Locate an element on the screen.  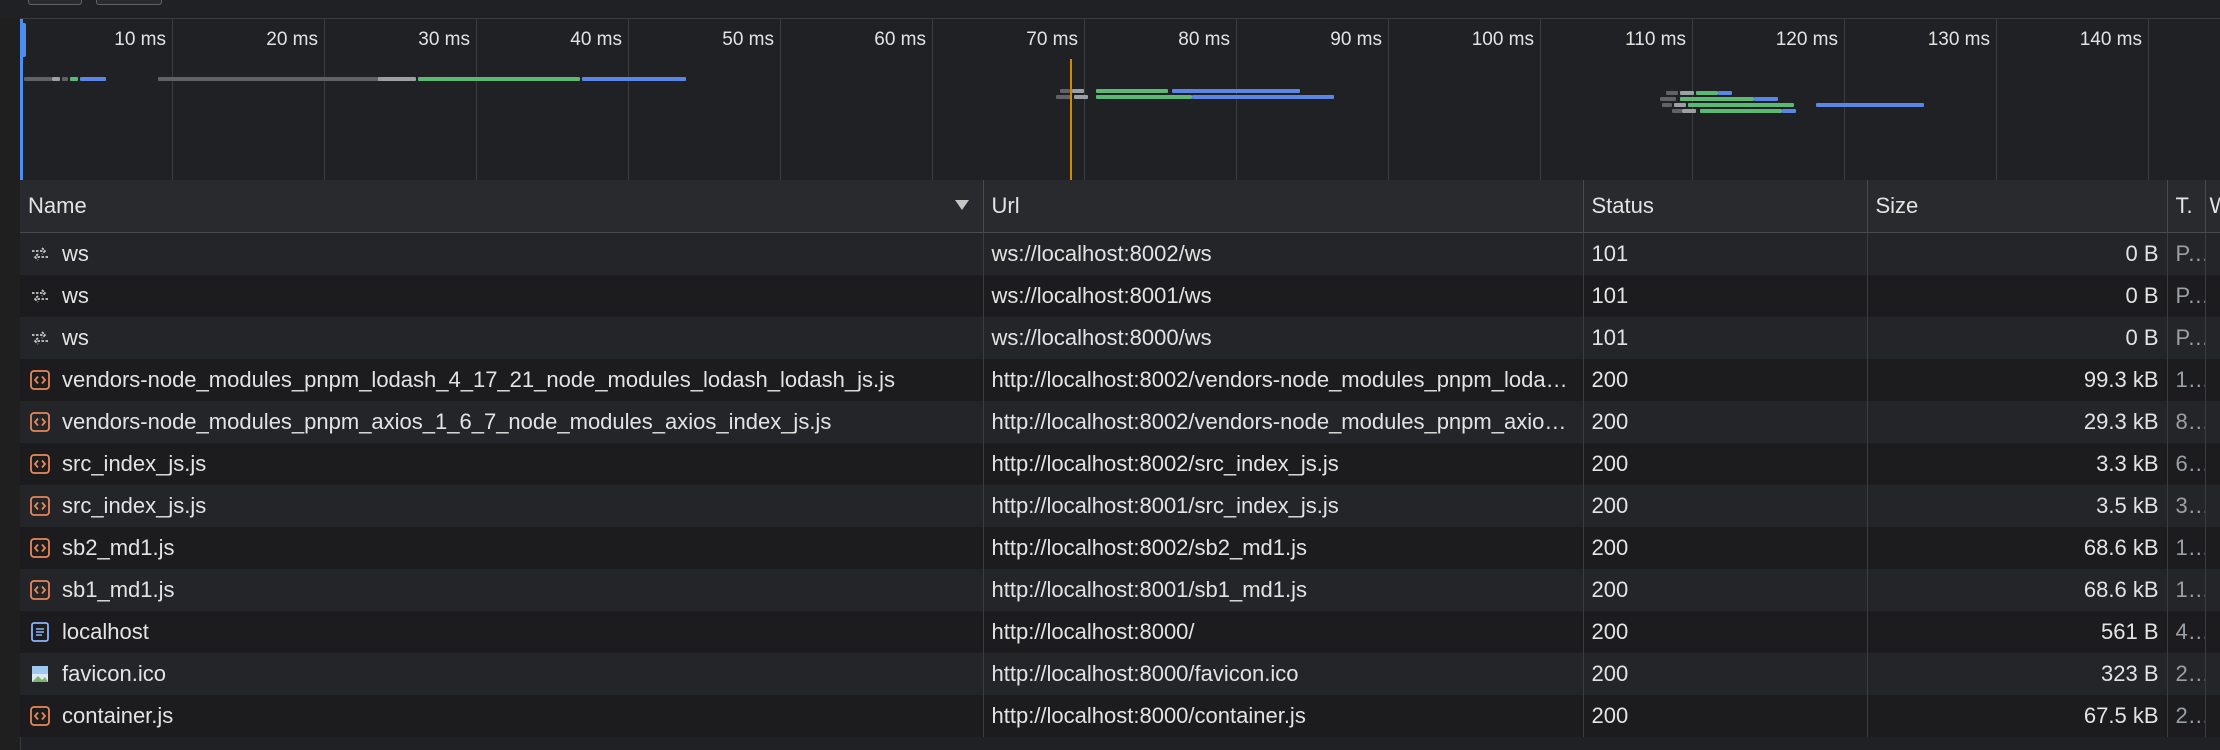
cell-url: ws://localhost:8001/ws is located at coordinates (1283, 296).